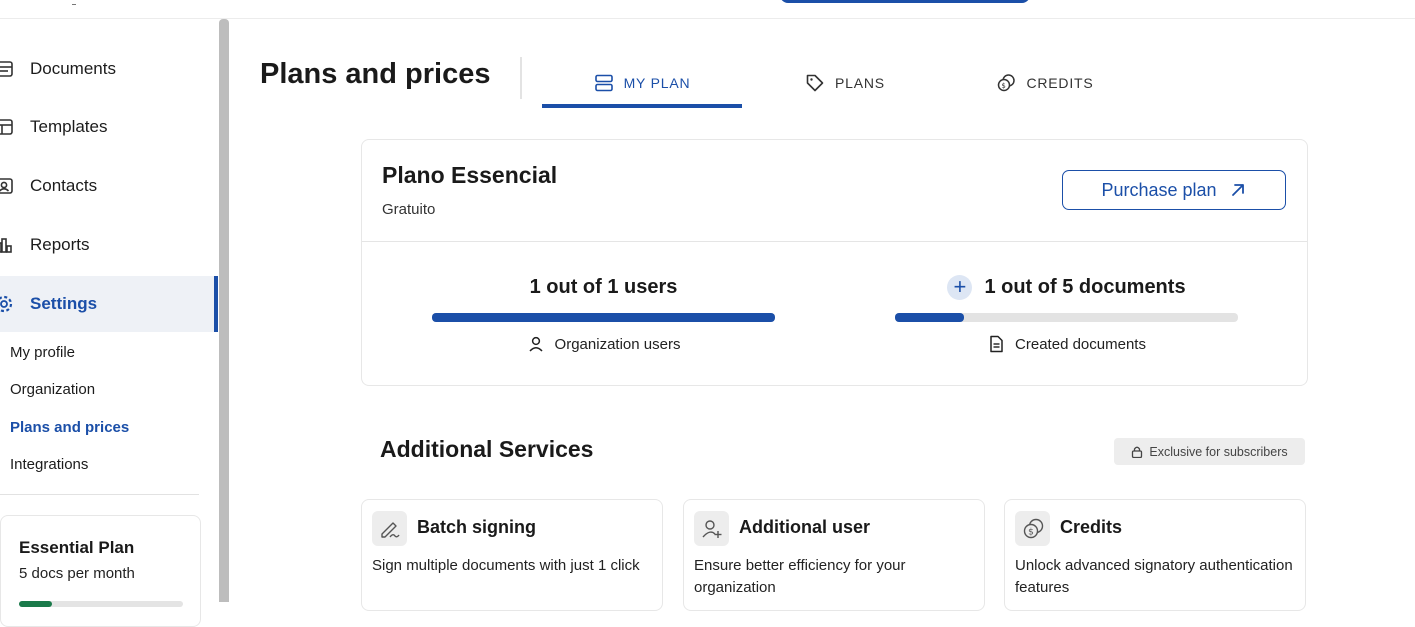 This screenshot has width=1415, height=627. I want to click on users-progress, so click(603, 317).